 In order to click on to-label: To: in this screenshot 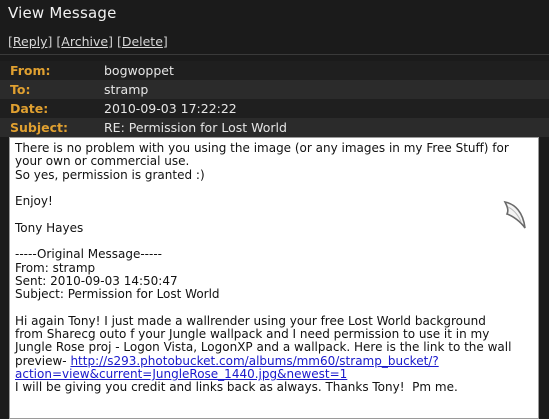, I will do `click(20, 89)`.